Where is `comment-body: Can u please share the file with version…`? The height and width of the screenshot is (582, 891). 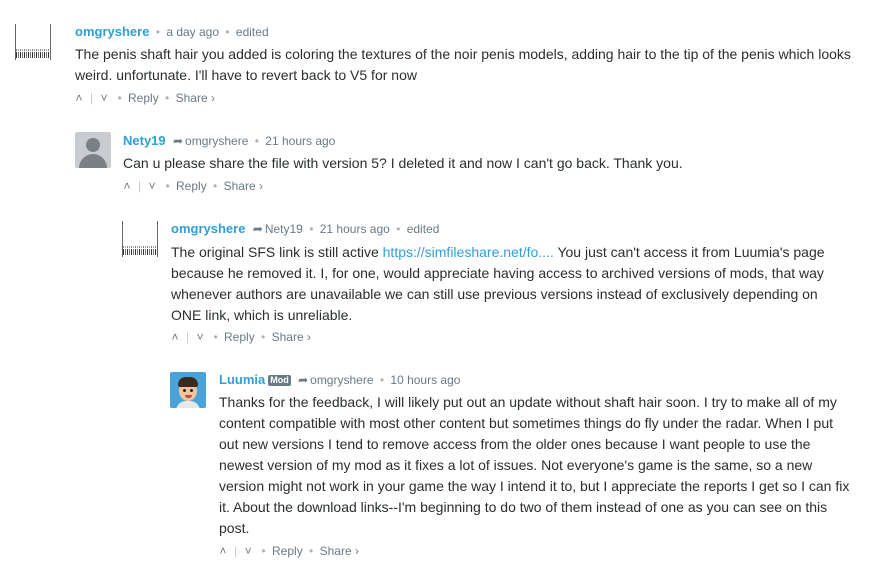
comment-body: Can u please share the file with version… is located at coordinates (403, 163).